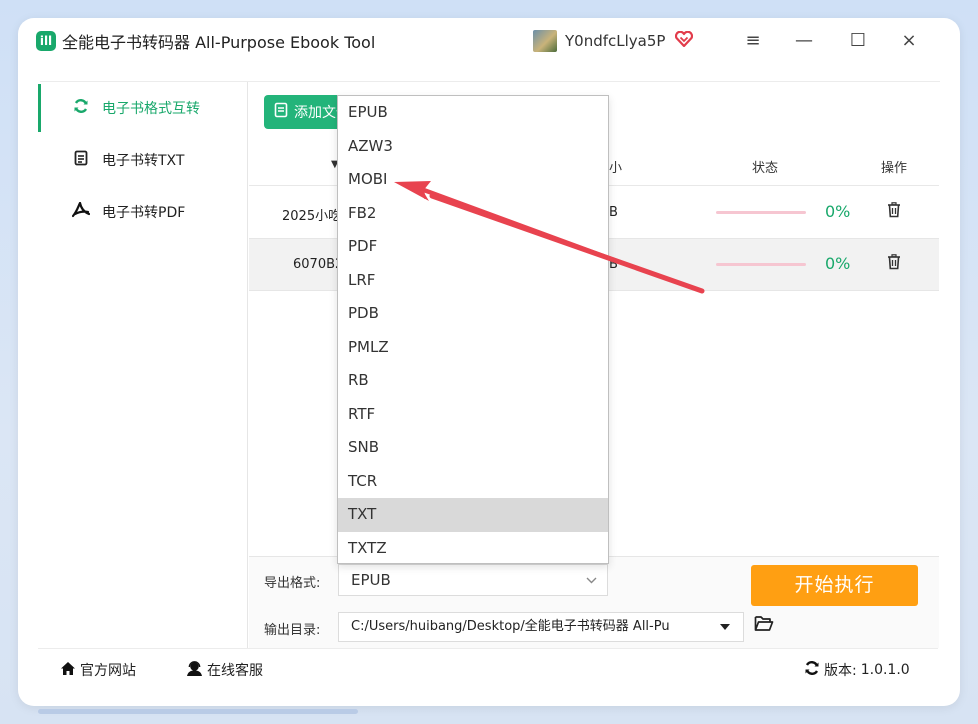 This screenshot has height=724, width=978. I want to click on chevron-down-icon, so click(591, 585).